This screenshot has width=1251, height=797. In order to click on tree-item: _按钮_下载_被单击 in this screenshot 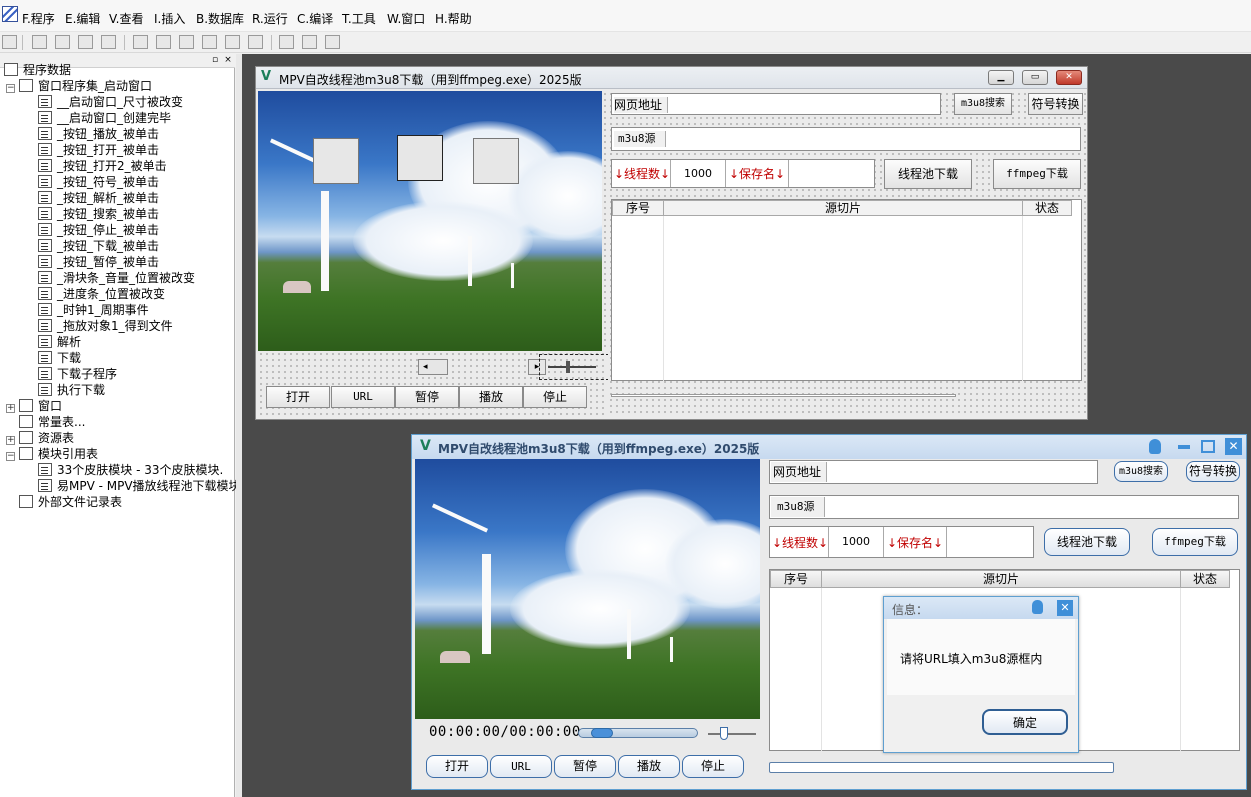, I will do `click(98, 246)`.